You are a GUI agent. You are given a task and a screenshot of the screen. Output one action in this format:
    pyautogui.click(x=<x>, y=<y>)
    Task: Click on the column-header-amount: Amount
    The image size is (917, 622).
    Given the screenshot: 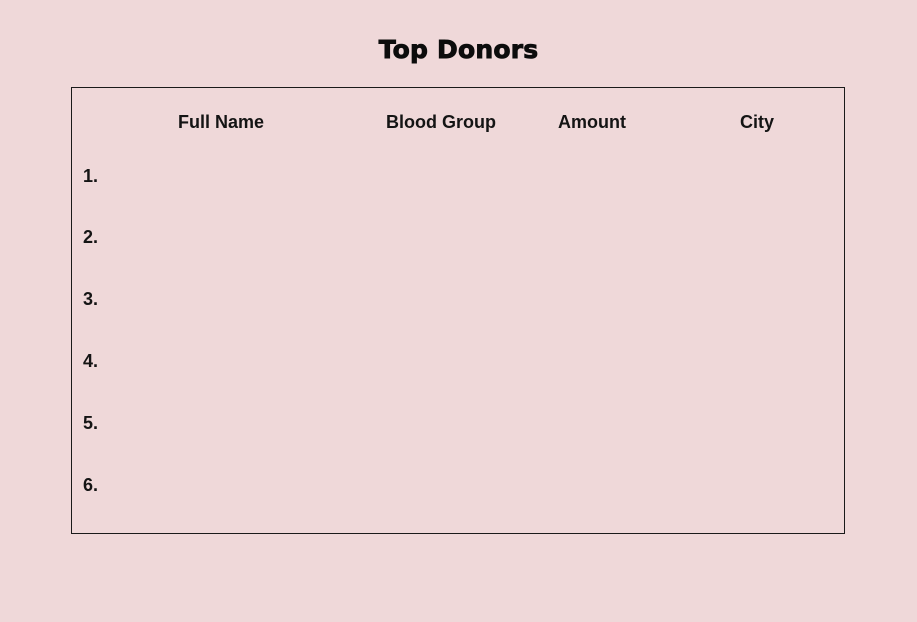 What is the action you would take?
    pyautogui.click(x=592, y=122)
    